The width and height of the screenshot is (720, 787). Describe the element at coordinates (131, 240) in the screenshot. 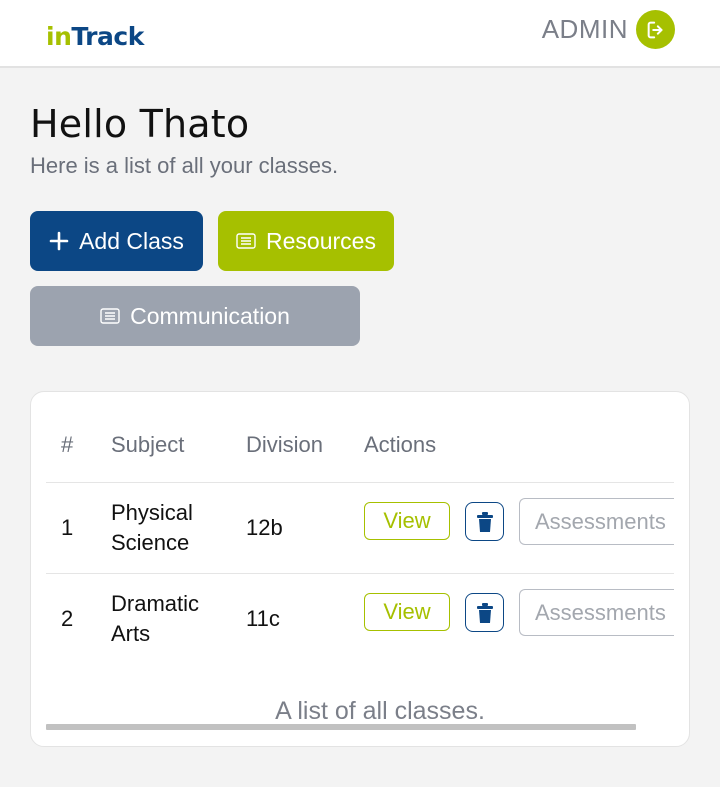

I see `add-class-label: Add Class` at that location.